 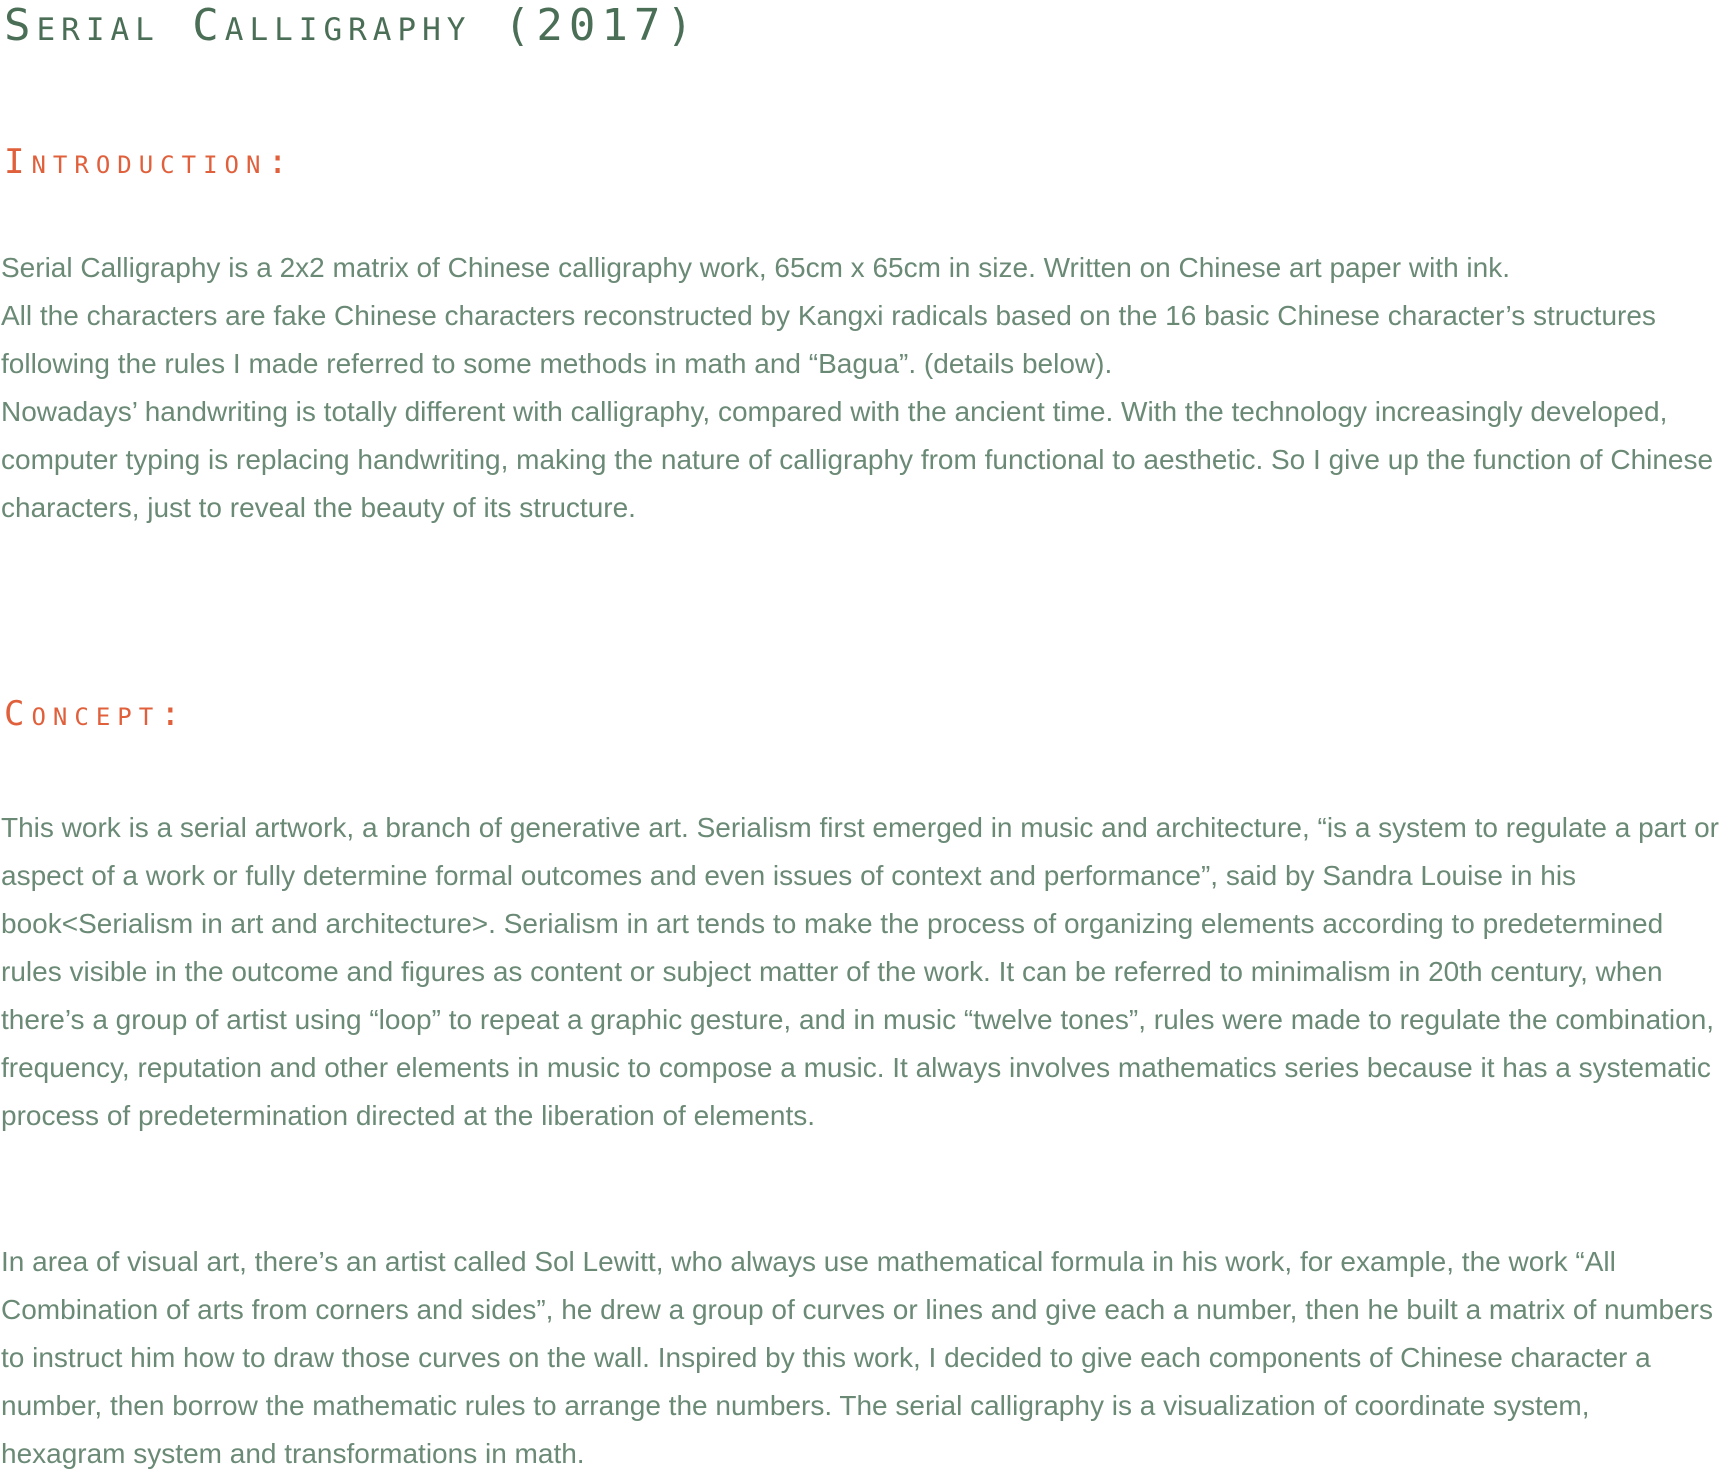 I want to click on page-title: Serial Calligraphy (2017), so click(x=351, y=25).